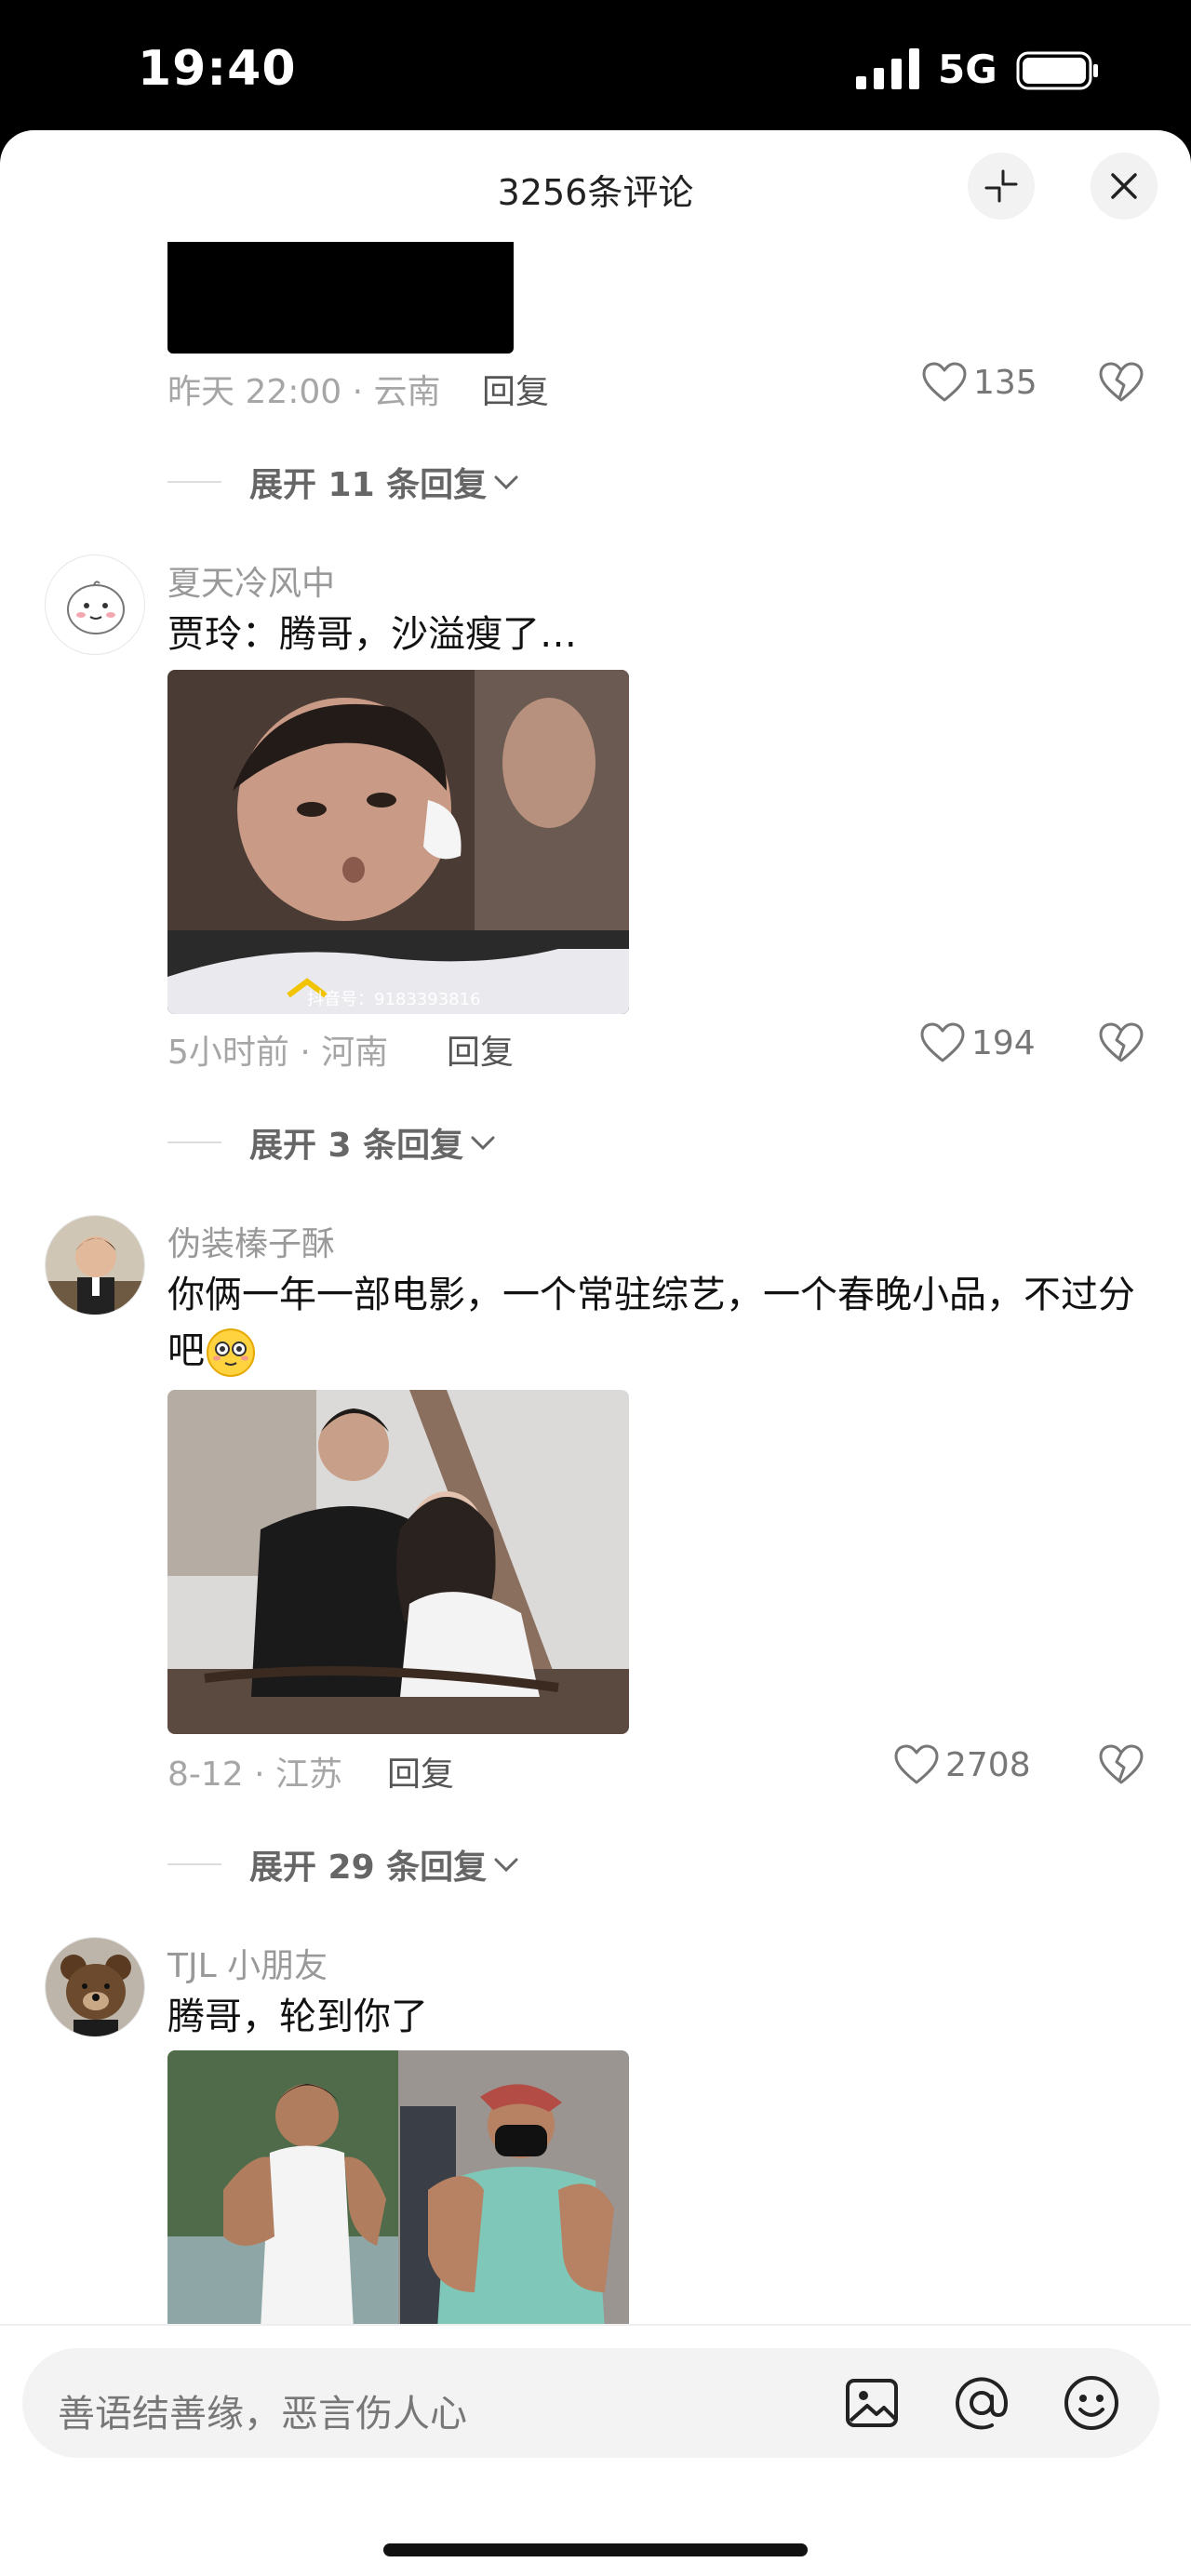 This screenshot has width=1191, height=2576. I want to click on expand-replies-label: 展开 11 条回复, so click(368, 485).